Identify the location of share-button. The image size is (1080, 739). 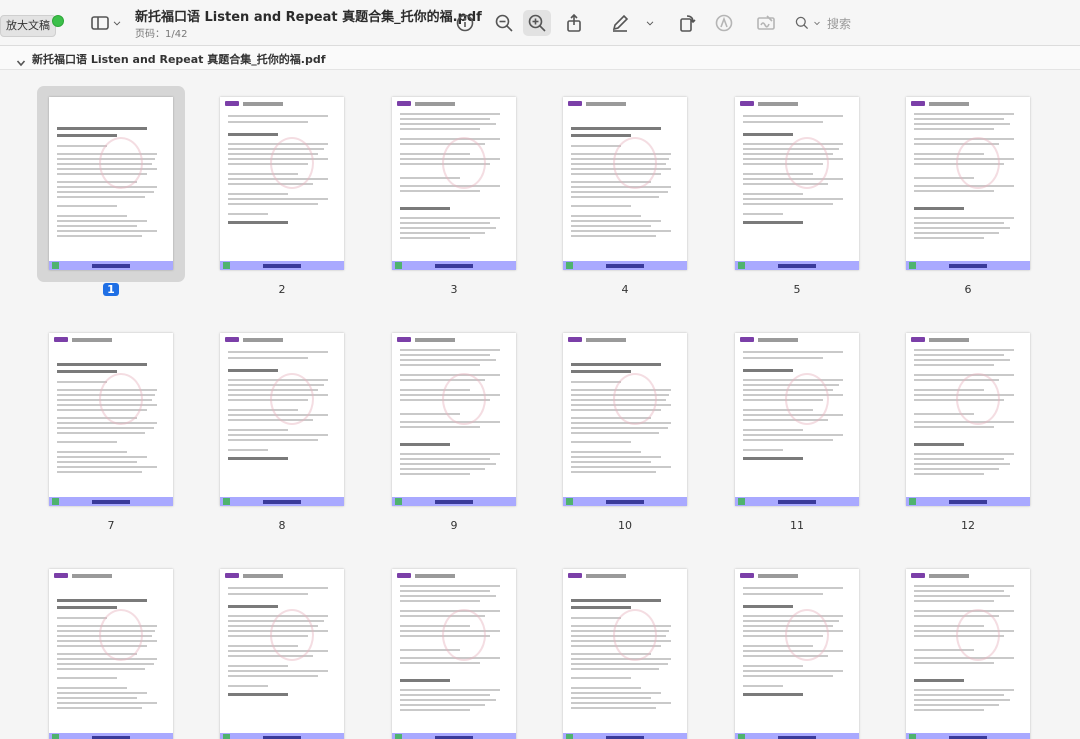
(574, 23).